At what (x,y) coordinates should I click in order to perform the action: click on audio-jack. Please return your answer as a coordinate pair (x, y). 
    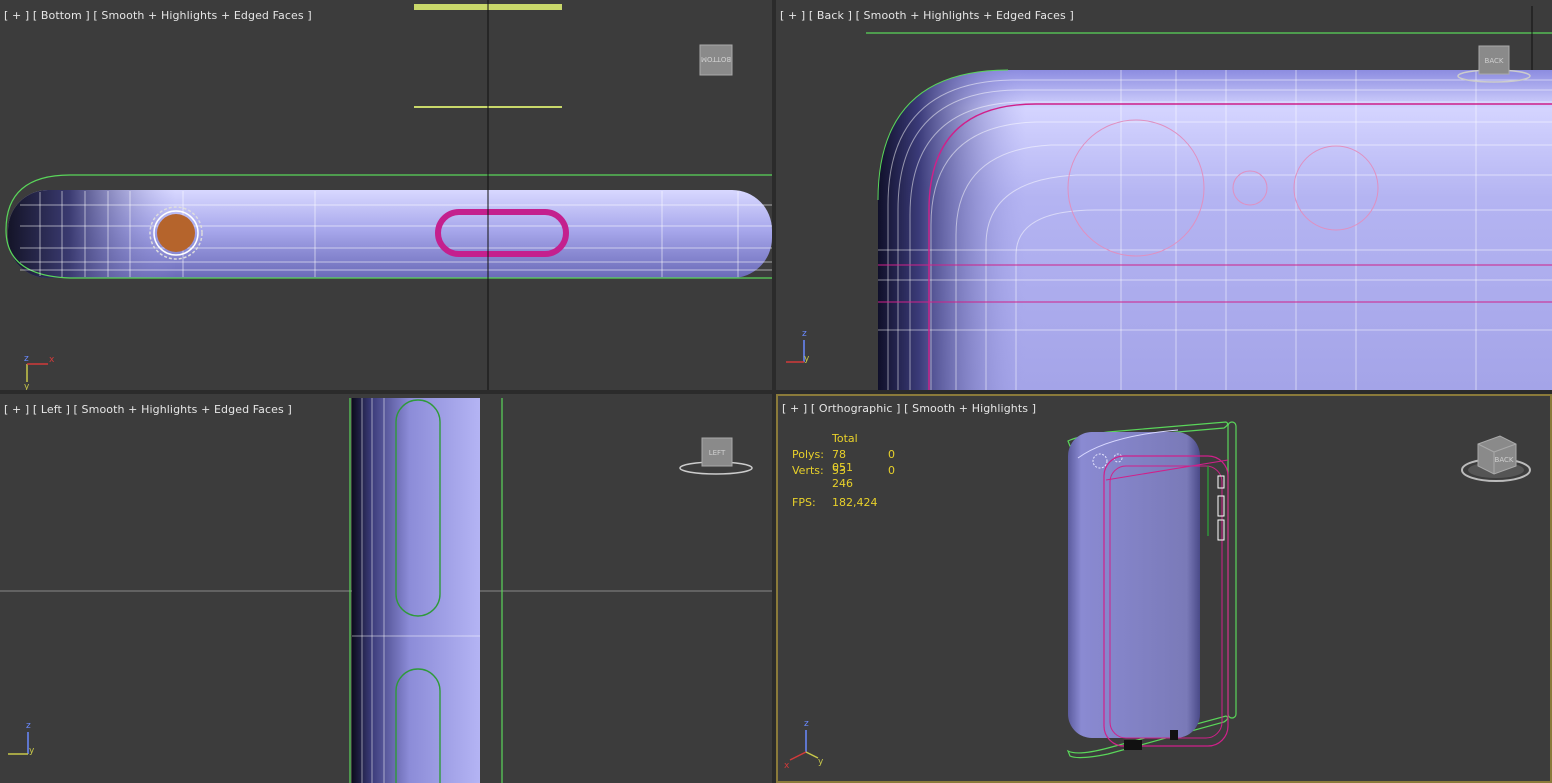
    Looking at the image, I should click on (176, 233).